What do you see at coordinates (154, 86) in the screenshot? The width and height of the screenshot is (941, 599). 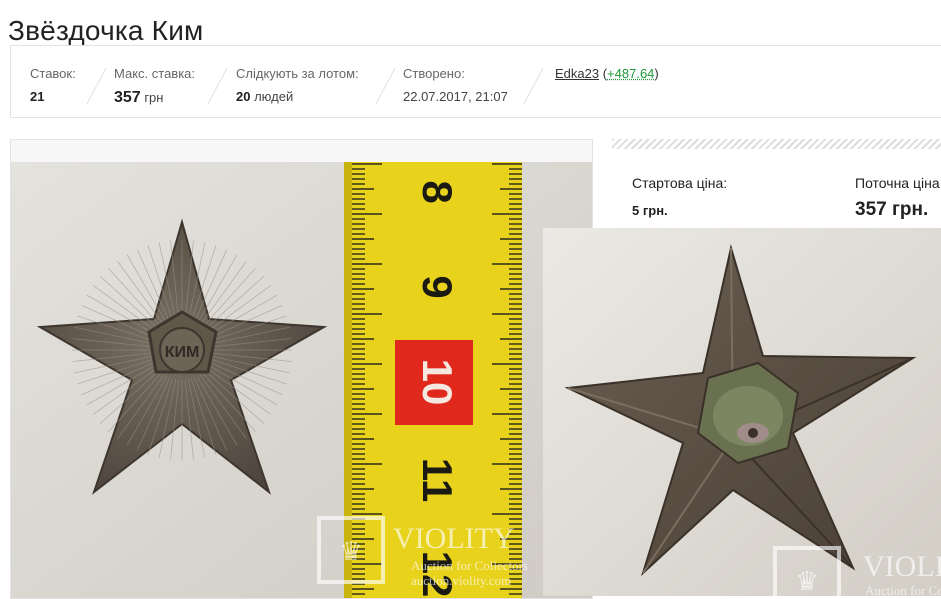 I see `max-bid-stat: Макс. ставка: 357 грн` at bounding box center [154, 86].